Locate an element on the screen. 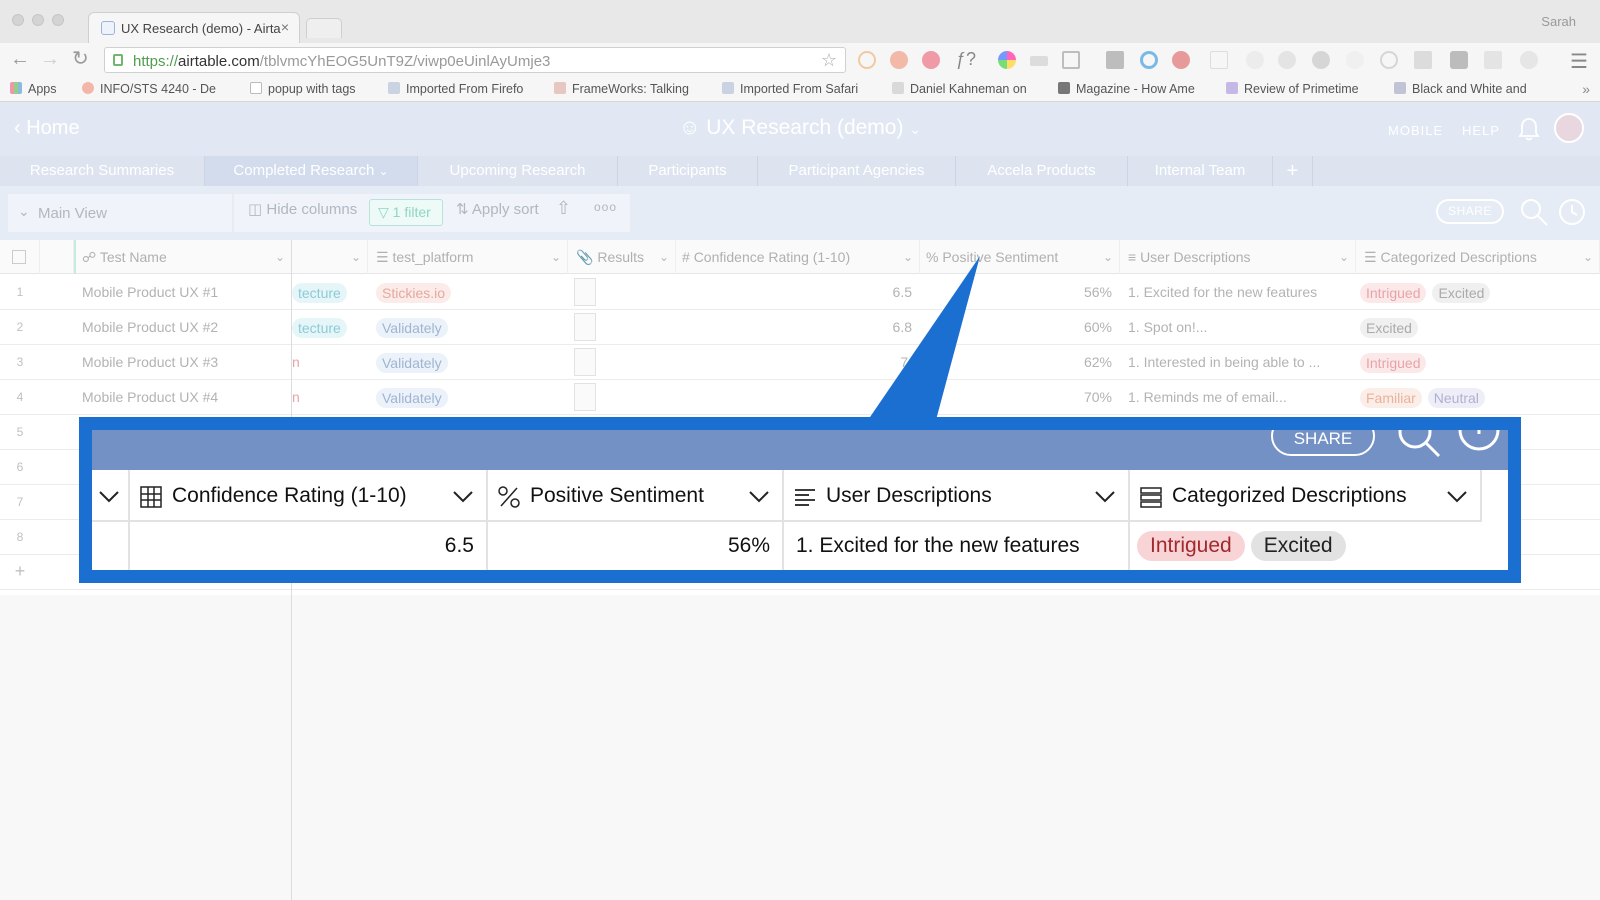 The height and width of the screenshot is (900, 1600). platform-cell: Stickies.io is located at coordinates (471, 292).